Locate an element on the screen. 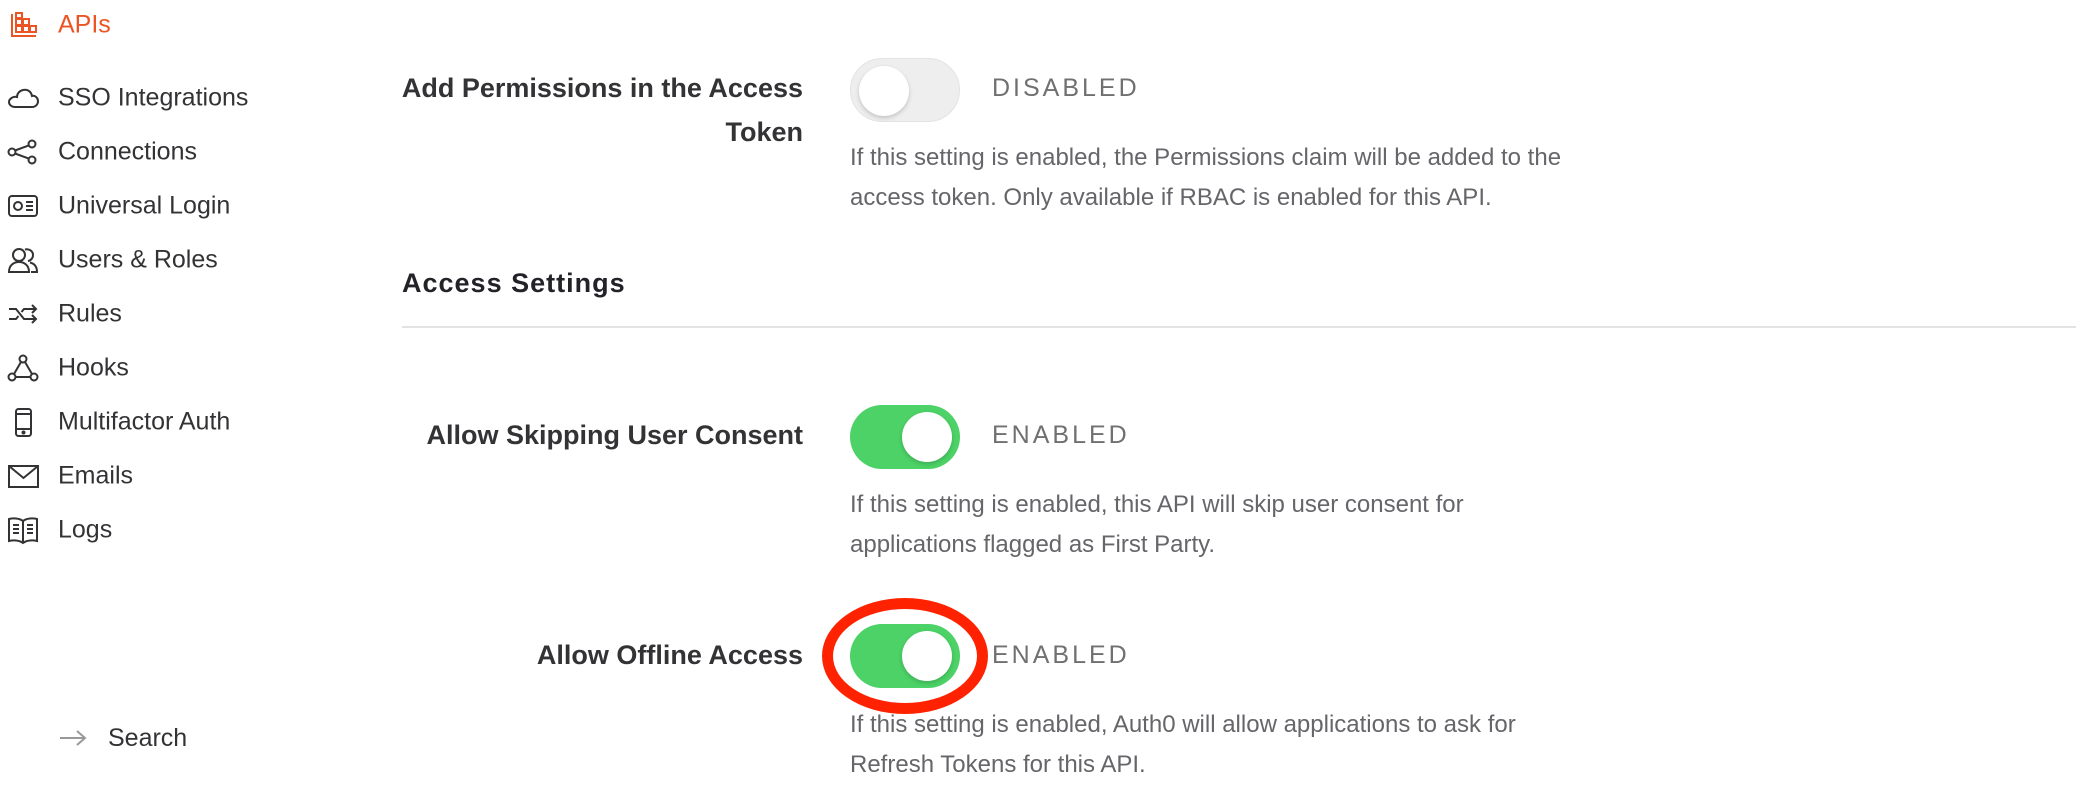 The image size is (2088, 785). skip-consent-toggle is located at coordinates (905, 437).